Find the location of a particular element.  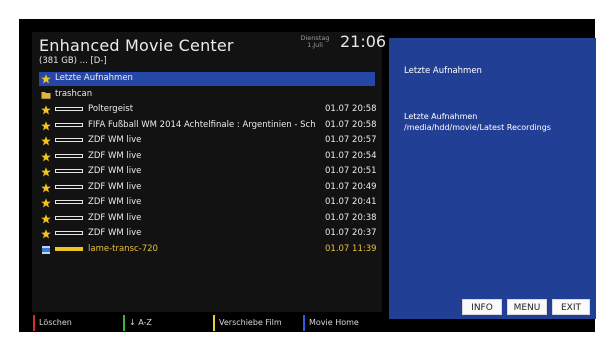

list-item: ZDF WM live 01.07 20:38 is located at coordinates (208, 219).